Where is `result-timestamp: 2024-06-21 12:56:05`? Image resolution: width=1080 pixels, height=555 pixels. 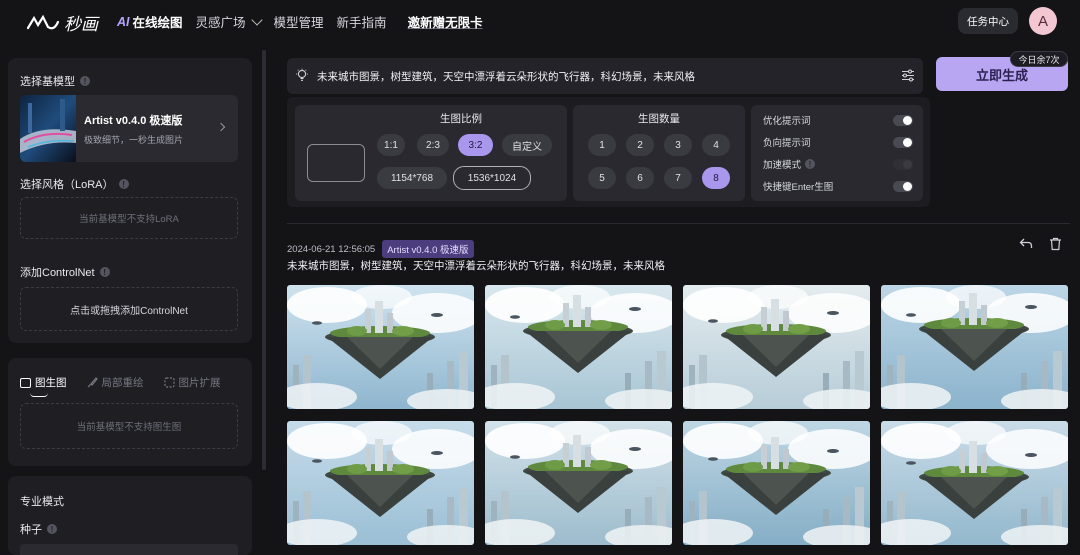 result-timestamp: 2024-06-21 12:56:05 is located at coordinates (331, 249).